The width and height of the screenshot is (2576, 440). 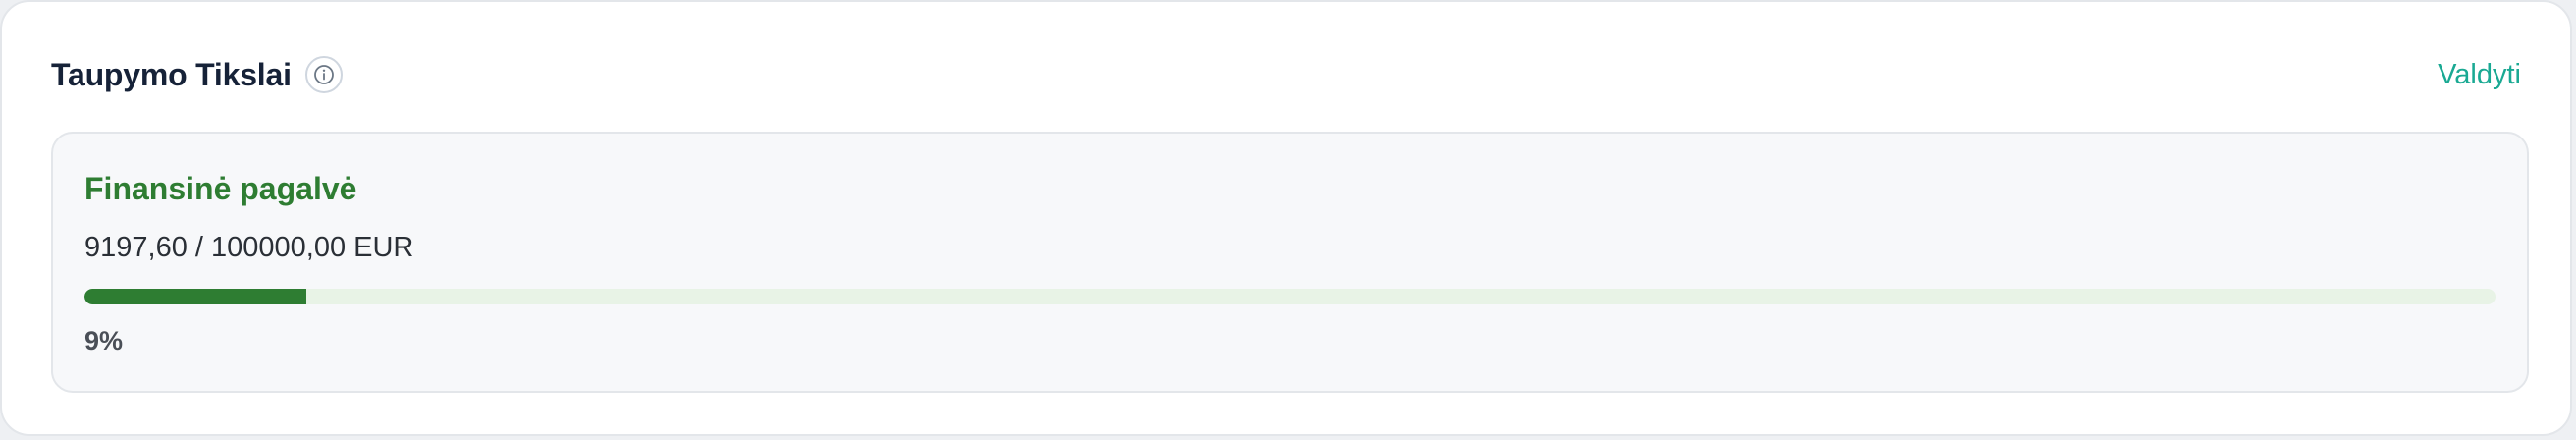 I want to click on title-group: Taupymo Tikslai, so click(x=197, y=74).